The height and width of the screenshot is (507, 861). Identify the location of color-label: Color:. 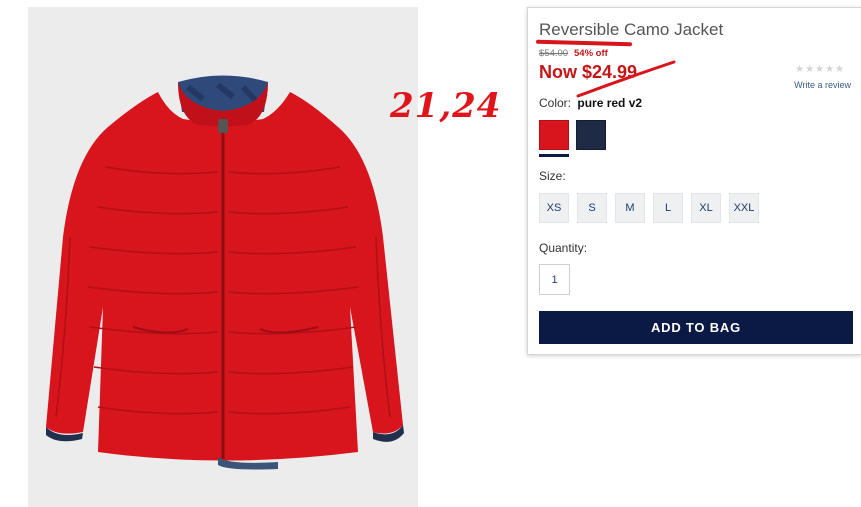
(555, 103).